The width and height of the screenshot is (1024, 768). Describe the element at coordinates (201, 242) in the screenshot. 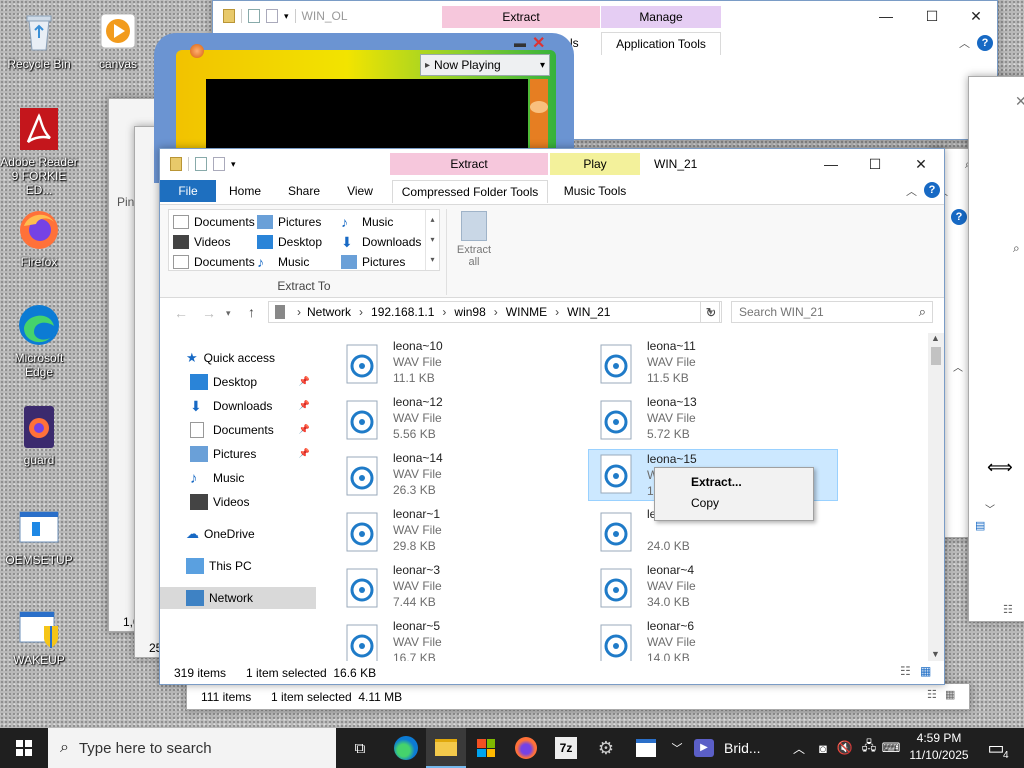

I see `extract-to-videos: Videos` at that location.